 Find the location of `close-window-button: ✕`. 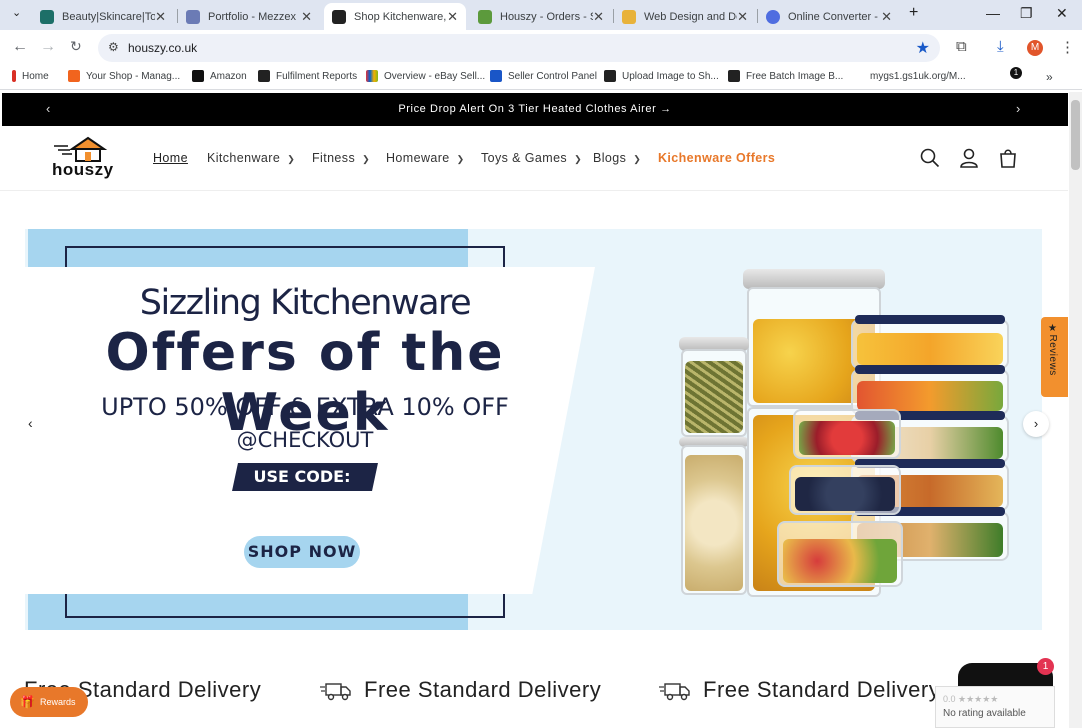

close-window-button: ✕ is located at coordinates (1062, 13).